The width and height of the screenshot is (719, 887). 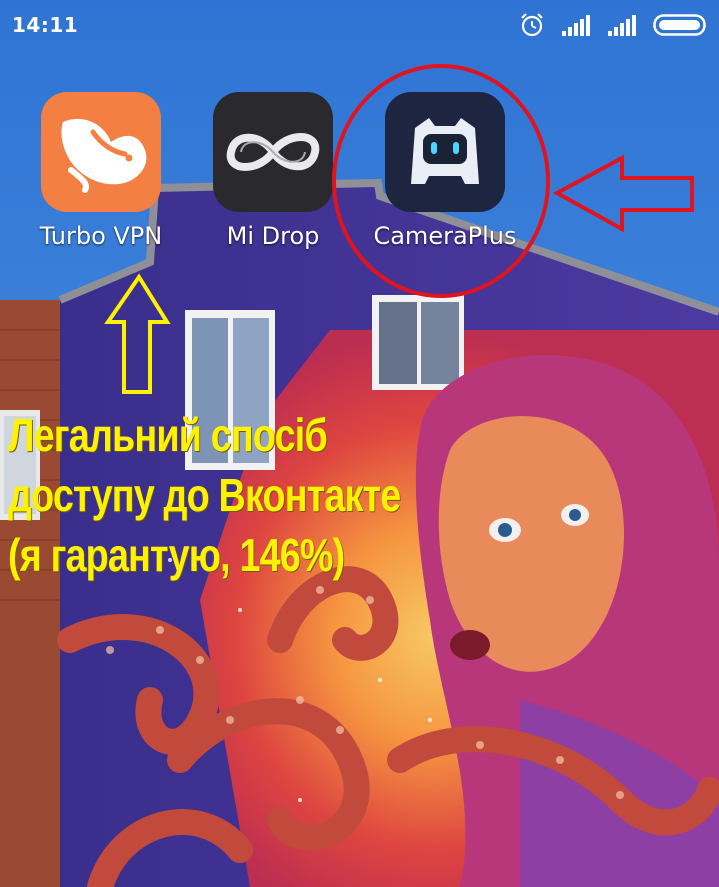 I want to click on caption-line: (я гарантую, 146%), so click(x=176, y=555).